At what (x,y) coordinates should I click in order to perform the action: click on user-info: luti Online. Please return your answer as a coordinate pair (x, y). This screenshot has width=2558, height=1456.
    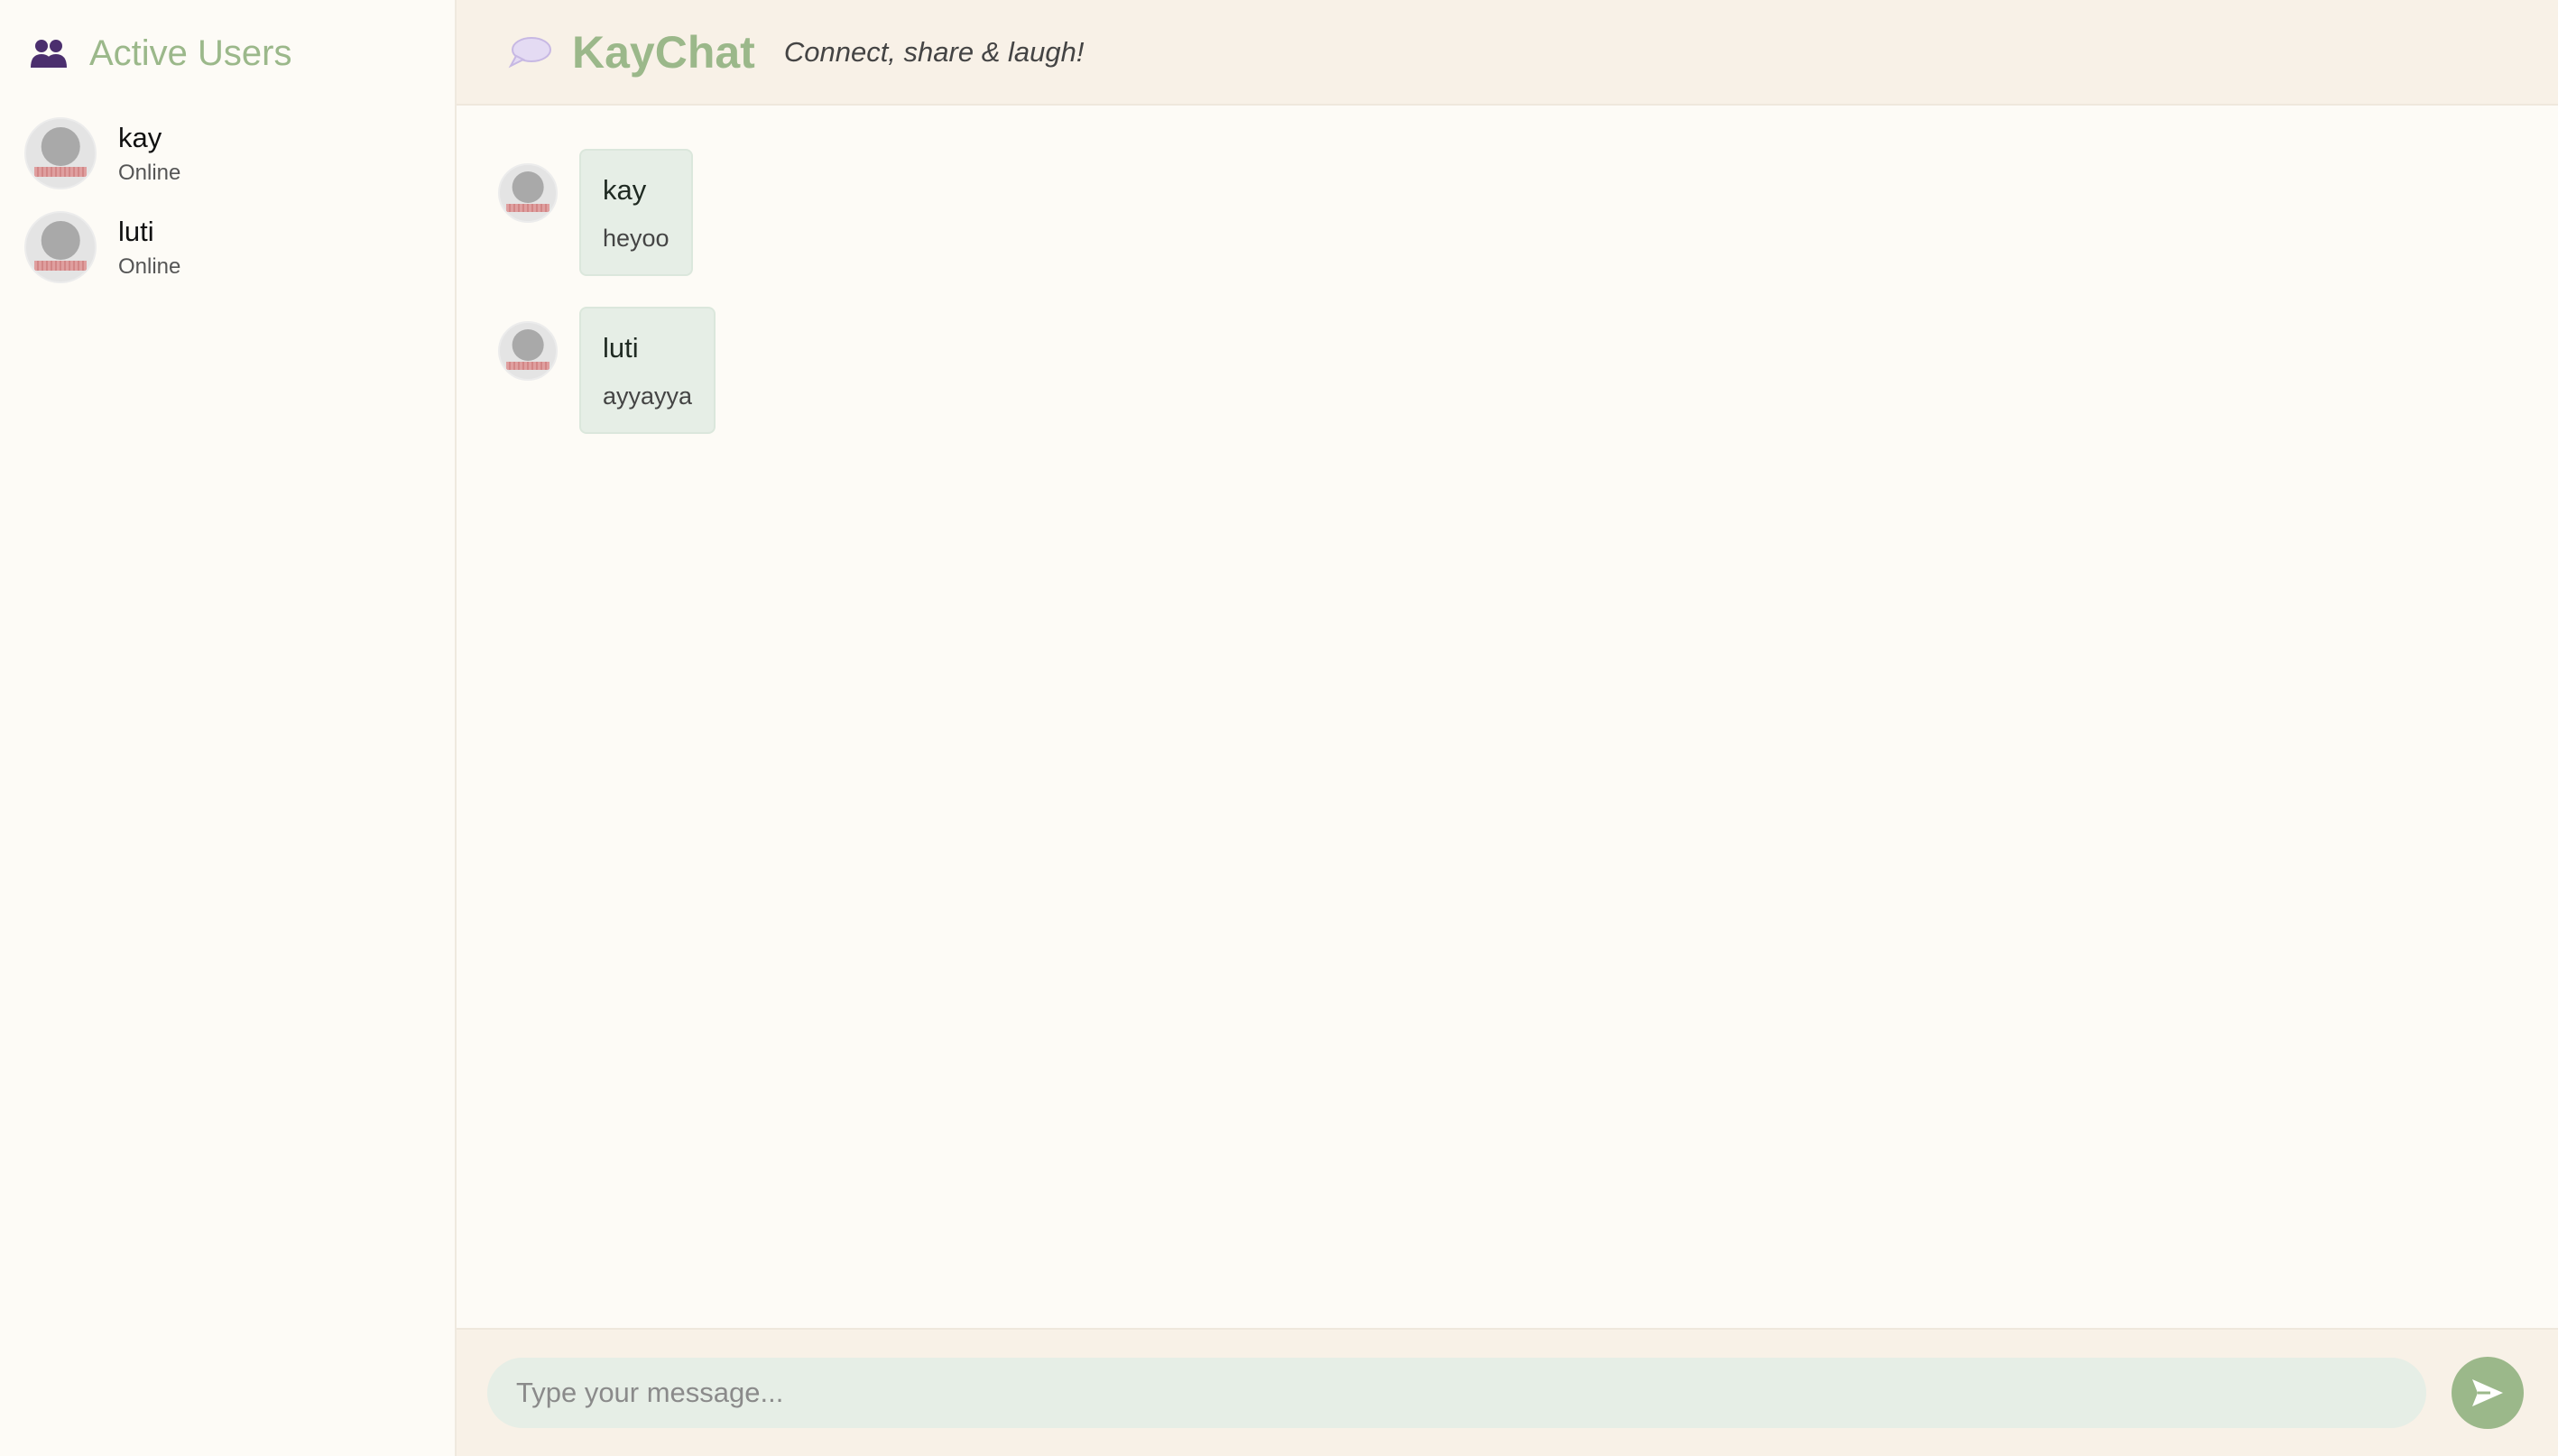
    Looking at the image, I should click on (149, 247).